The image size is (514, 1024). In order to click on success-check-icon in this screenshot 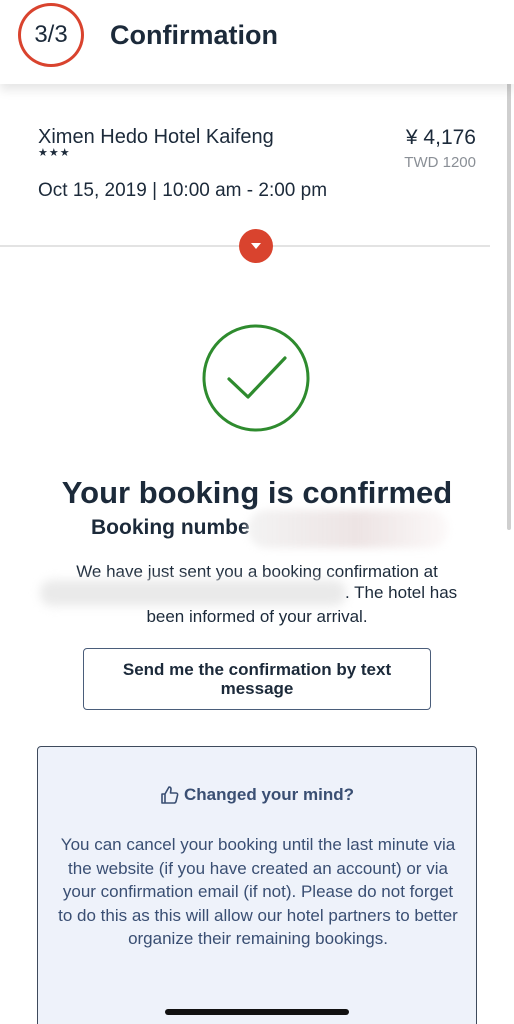, I will do `click(256, 378)`.